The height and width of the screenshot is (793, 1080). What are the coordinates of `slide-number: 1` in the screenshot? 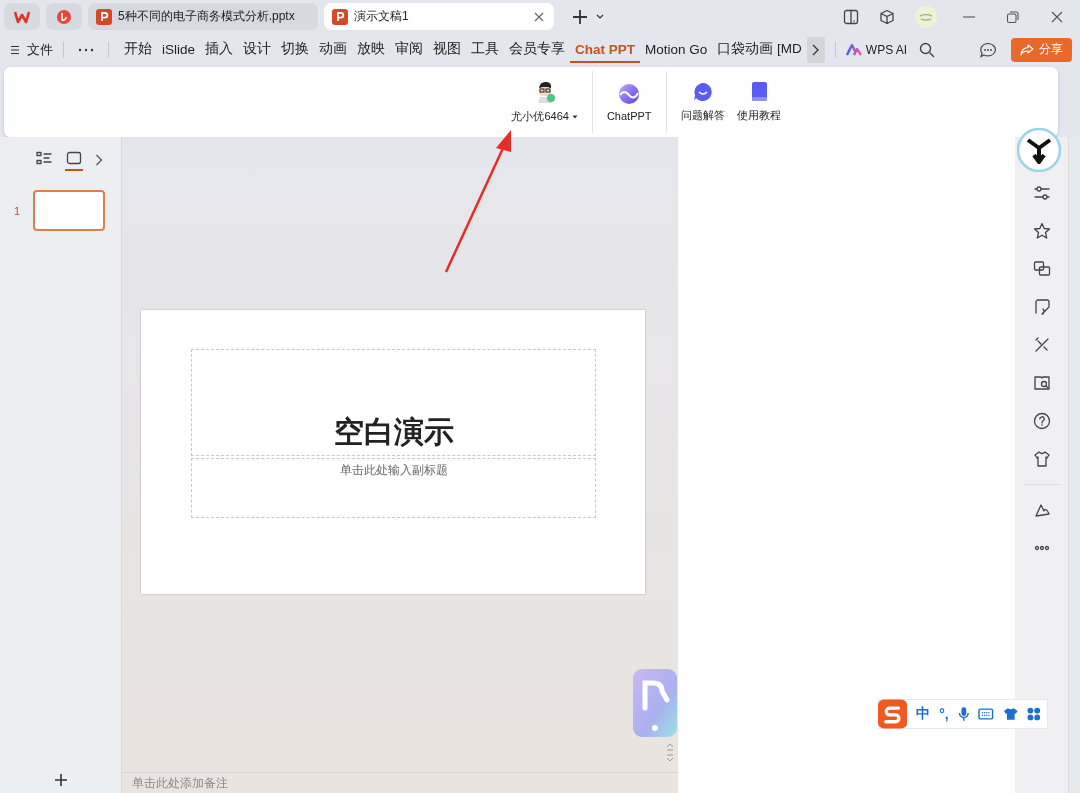 It's located at (17, 210).